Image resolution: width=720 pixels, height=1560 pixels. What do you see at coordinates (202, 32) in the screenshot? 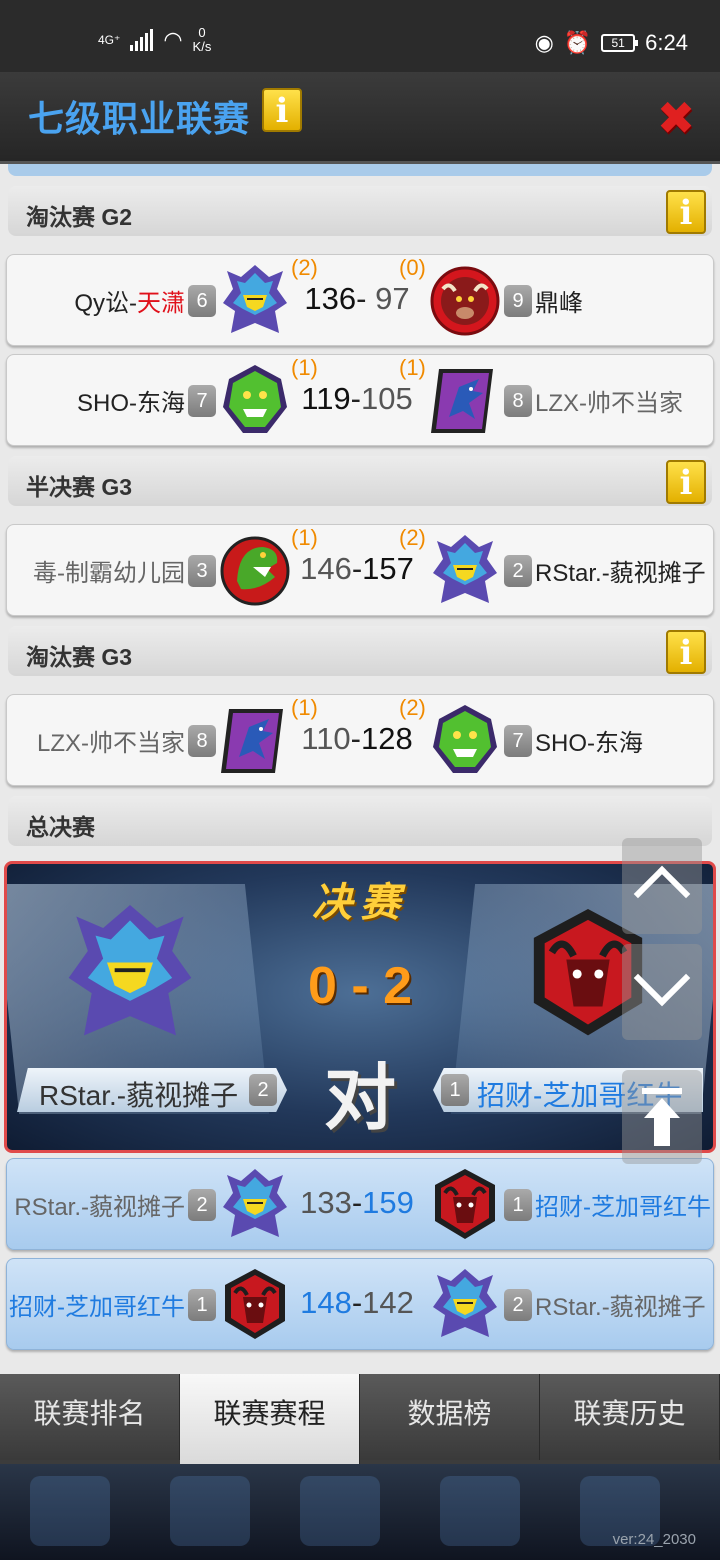
I see `net-speed-value: 0` at bounding box center [202, 32].